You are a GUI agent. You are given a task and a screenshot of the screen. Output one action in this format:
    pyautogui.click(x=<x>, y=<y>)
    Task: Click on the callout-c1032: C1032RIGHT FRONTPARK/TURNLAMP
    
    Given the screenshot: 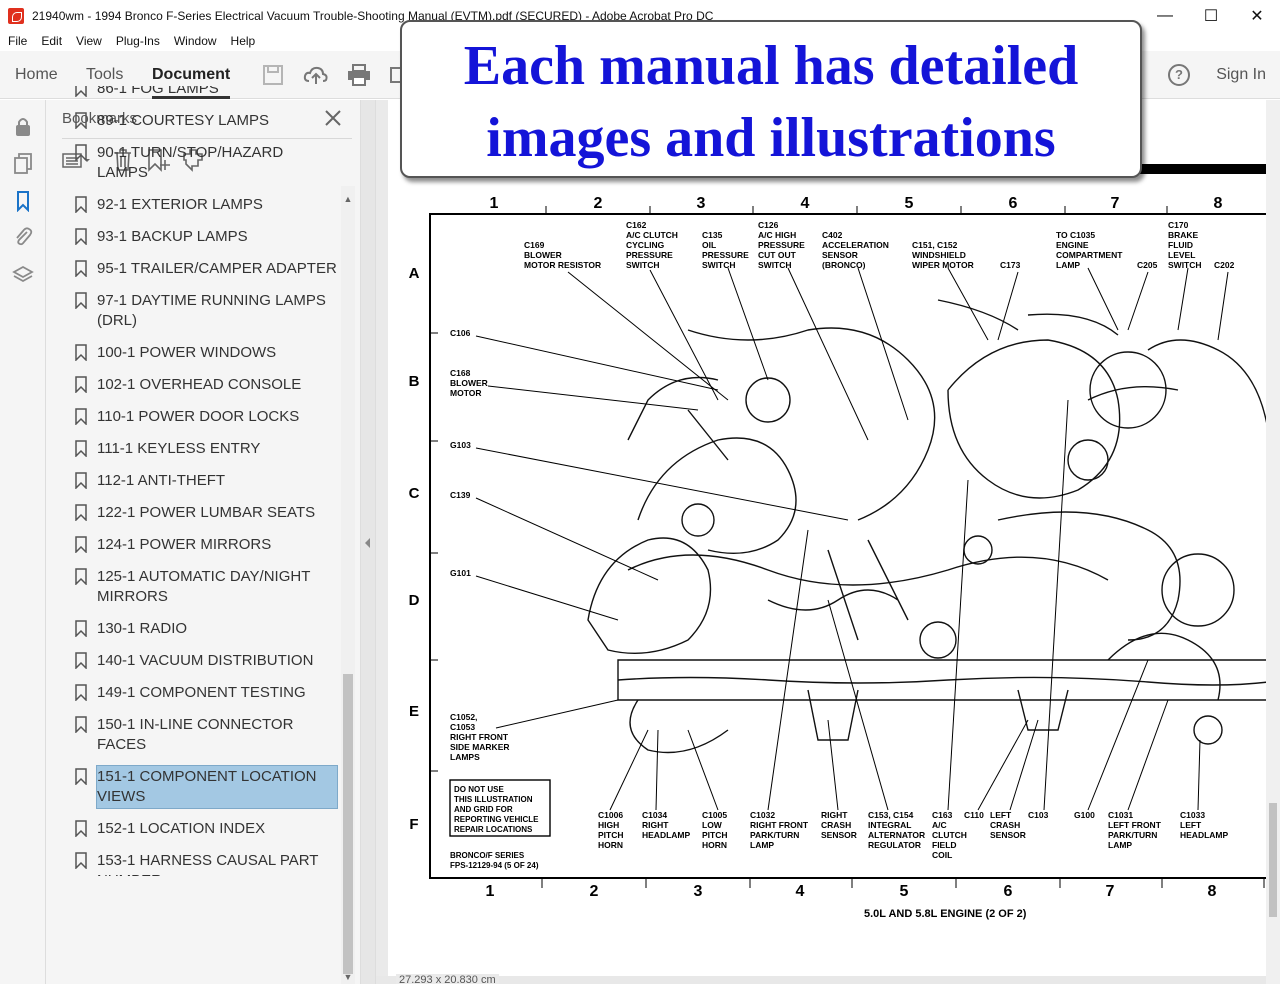 What is the action you would take?
    pyautogui.click(x=779, y=830)
    